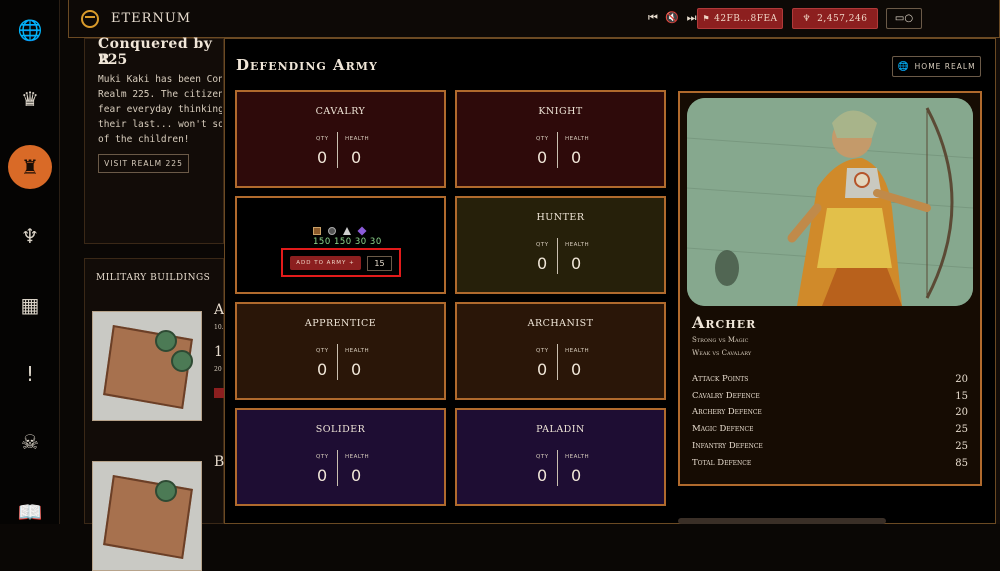  What do you see at coordinates (830, 463) in the screenshot?
I see `stat-row: Total Defence 85` at bounding box center [830, 463].